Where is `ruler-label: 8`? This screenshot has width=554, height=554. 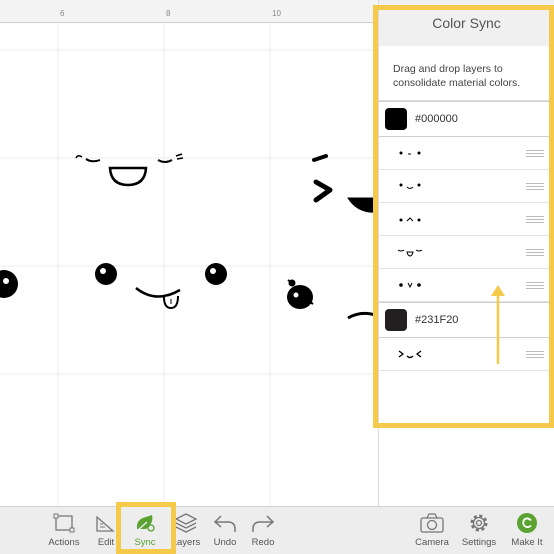
ruler-label: 8 is located at coordinates (168, 13).